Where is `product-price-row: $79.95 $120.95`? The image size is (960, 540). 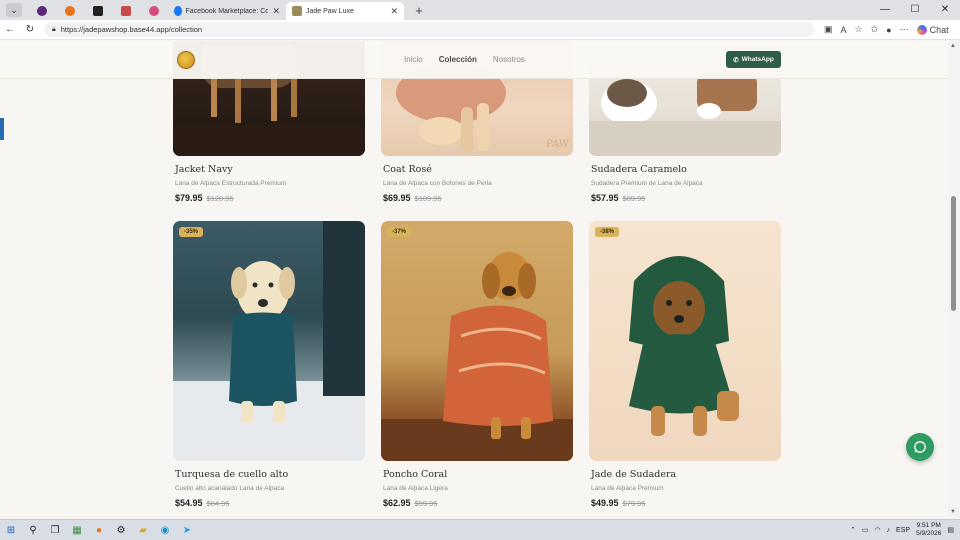
product-price-row: $79.95 $120.95 is located at coordinates (269, 198).